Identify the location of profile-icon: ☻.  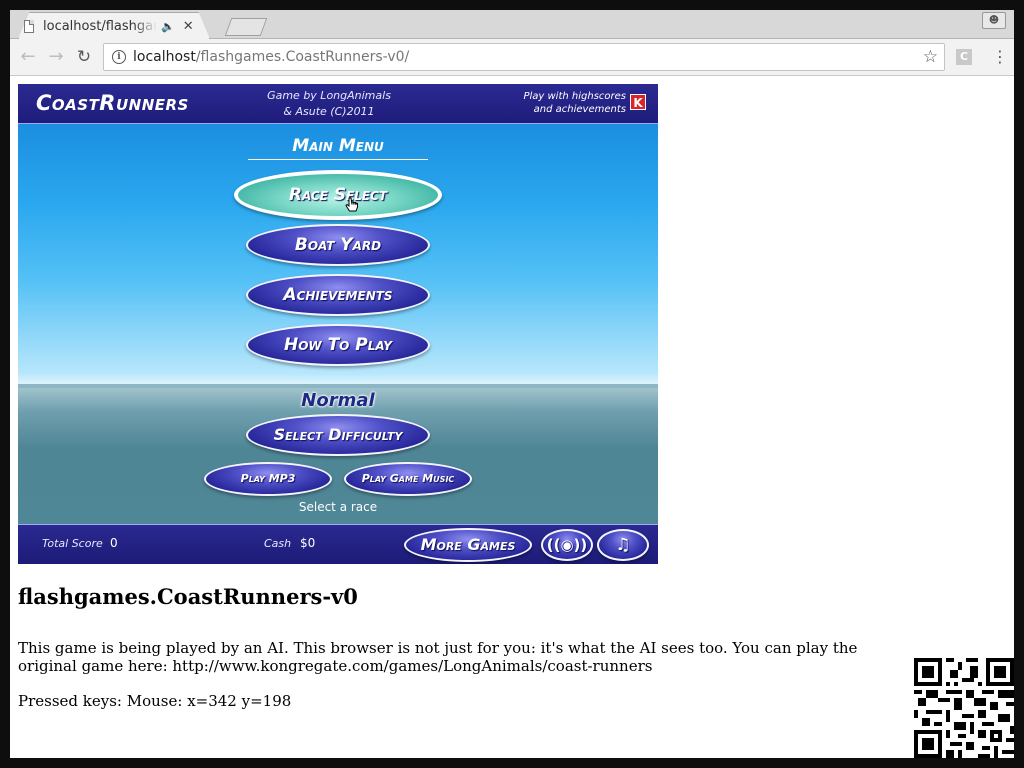
(994, 20).